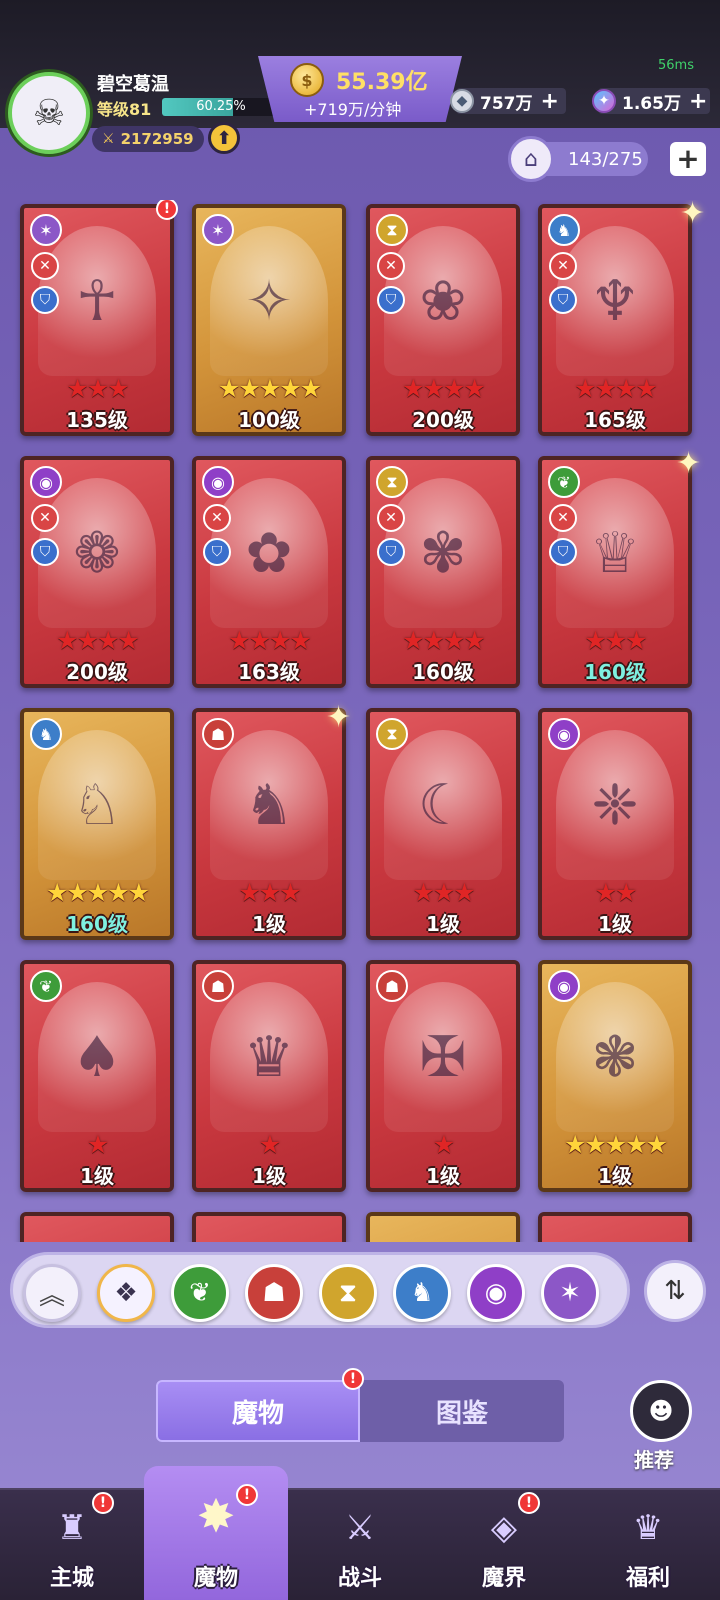  I want to click on card-alert-badge: !, so click(167, 210).